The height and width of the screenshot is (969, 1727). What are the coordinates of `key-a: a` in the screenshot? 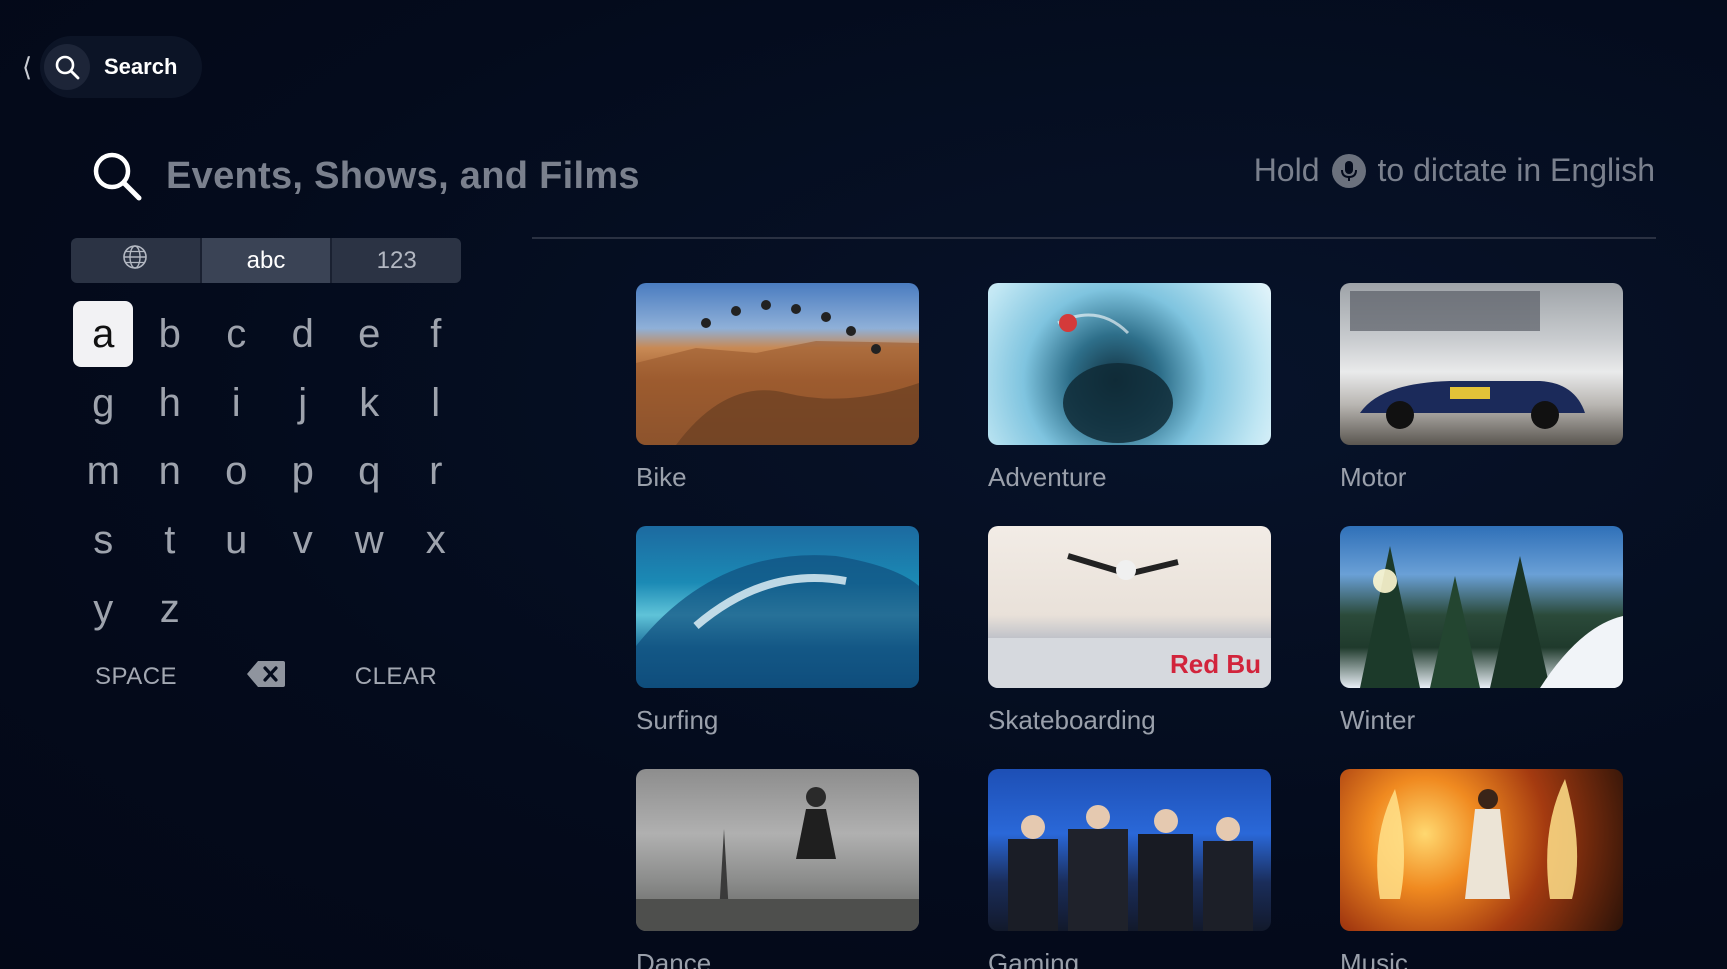 It's located at (103, 334).